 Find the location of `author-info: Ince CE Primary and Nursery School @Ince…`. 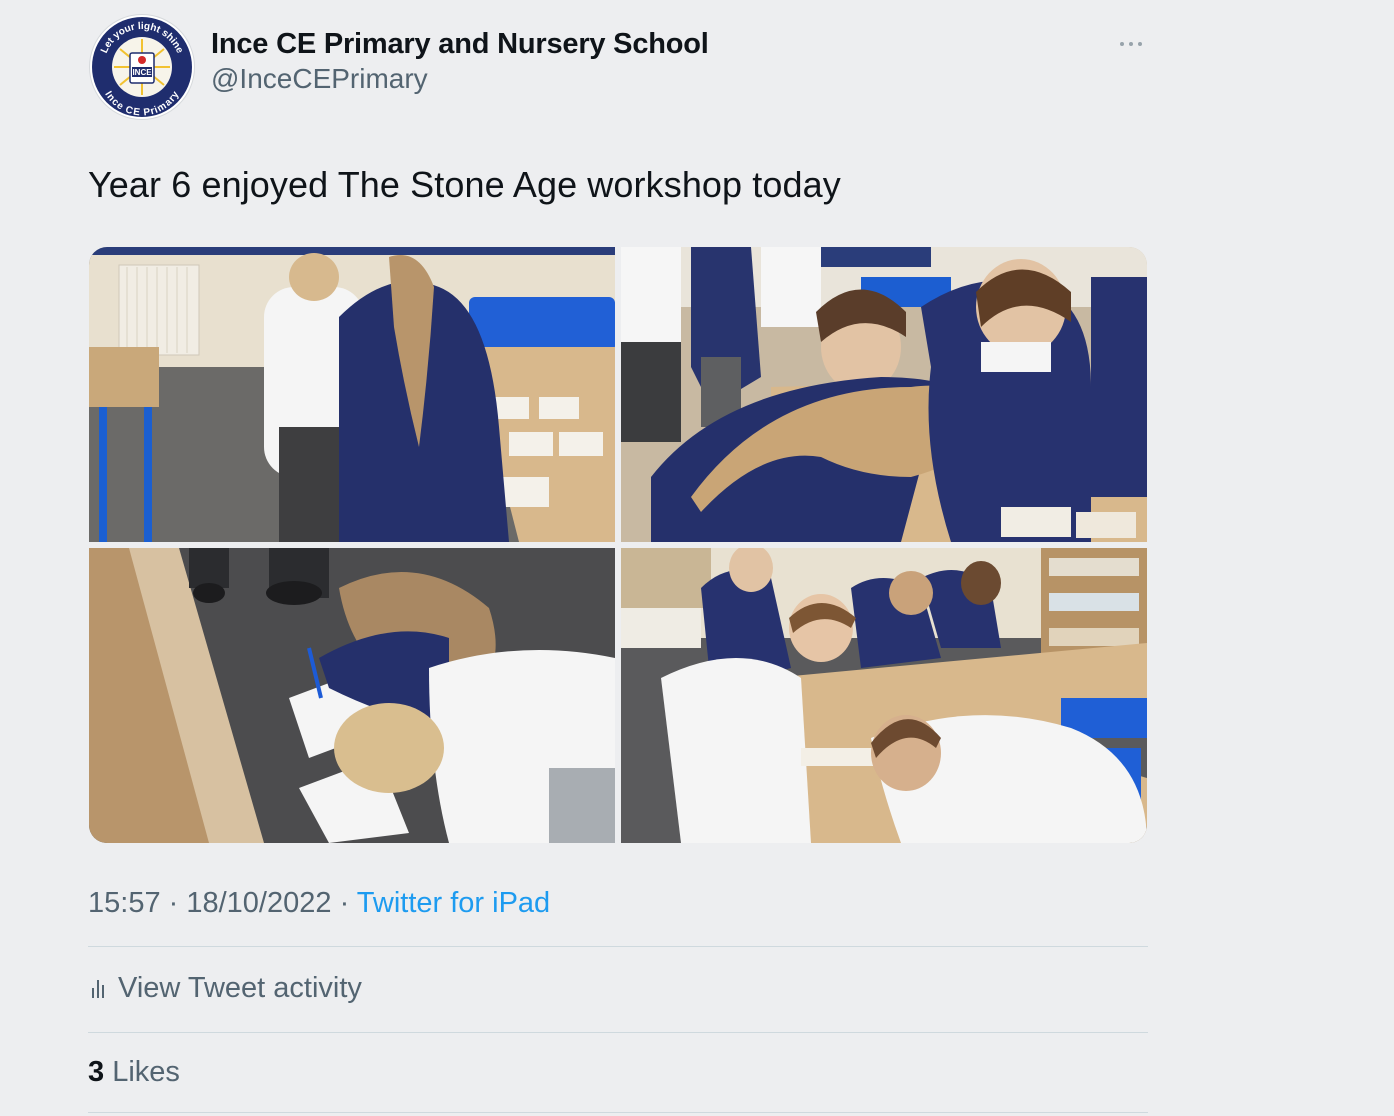

author-info: Ince CE Primary and Nursery School @Ince… is located at coordinates (460, 61).